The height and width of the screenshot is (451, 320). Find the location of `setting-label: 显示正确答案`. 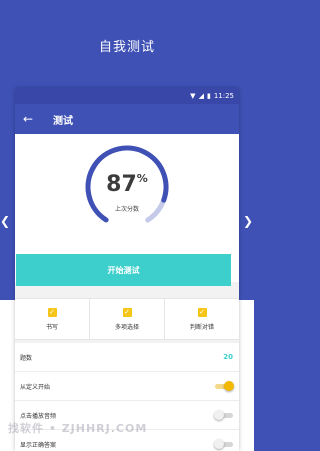

setting-label: 显示正确答案 is located at coordinates (38, 445).